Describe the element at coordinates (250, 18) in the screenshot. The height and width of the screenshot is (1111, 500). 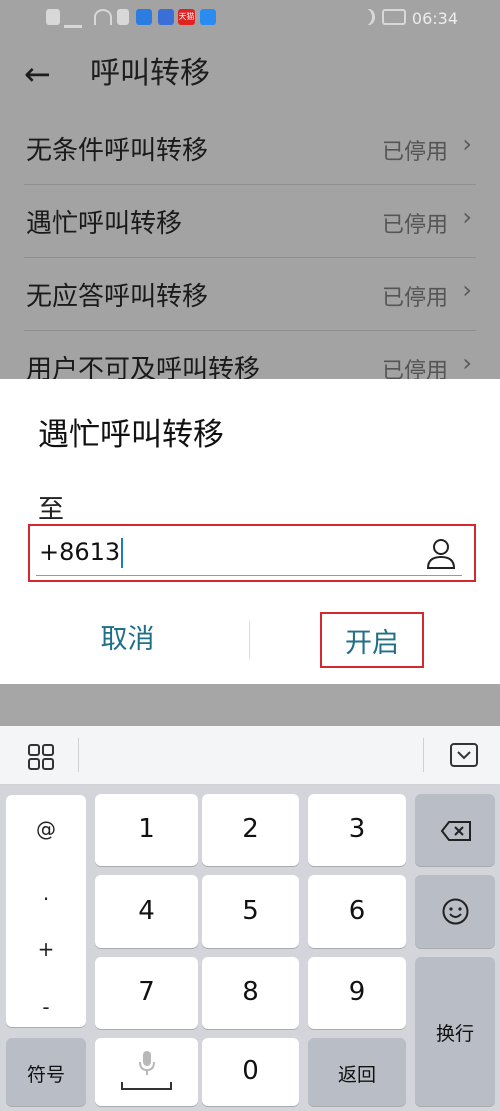
I see `status-bar: 天猫 06:34` at that location.